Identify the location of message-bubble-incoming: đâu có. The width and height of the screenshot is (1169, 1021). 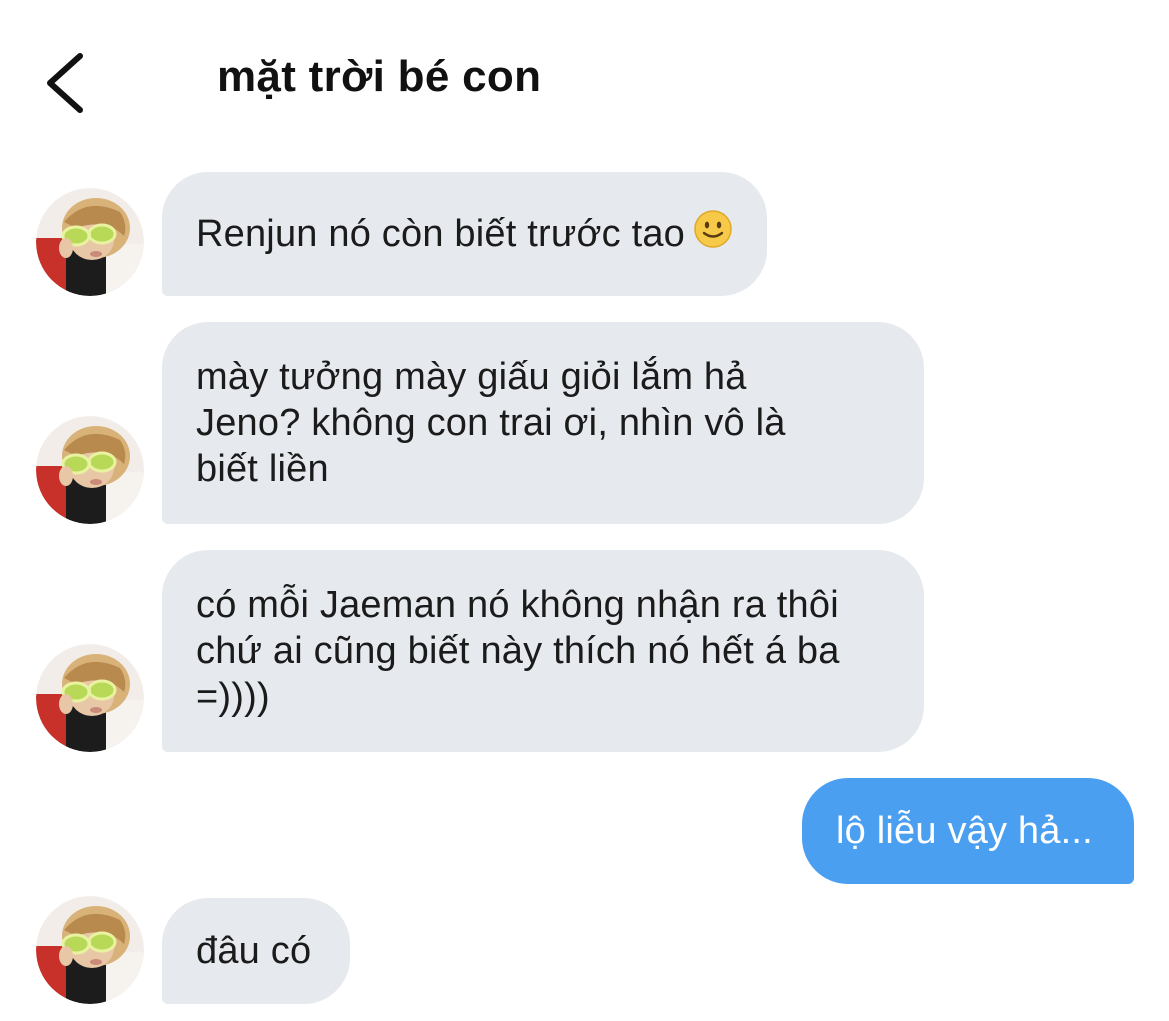
(256, 951).